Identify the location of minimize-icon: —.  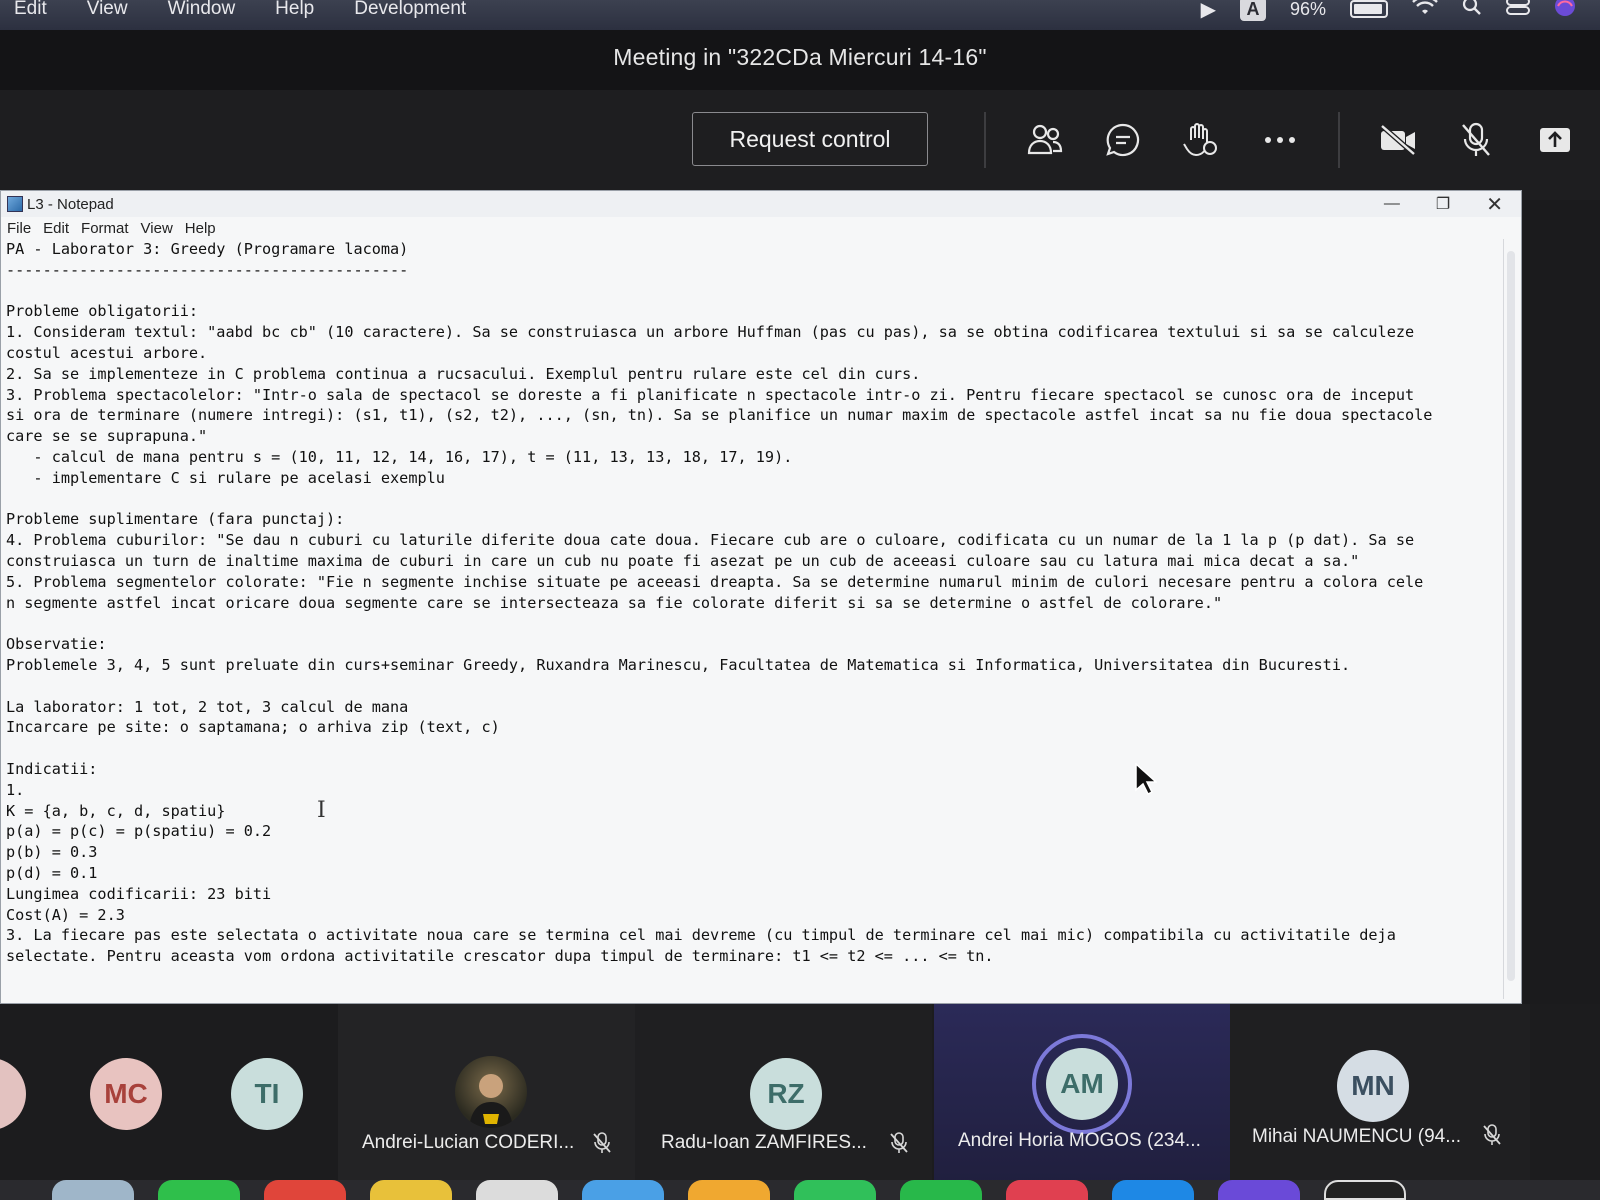
(1392, 204).